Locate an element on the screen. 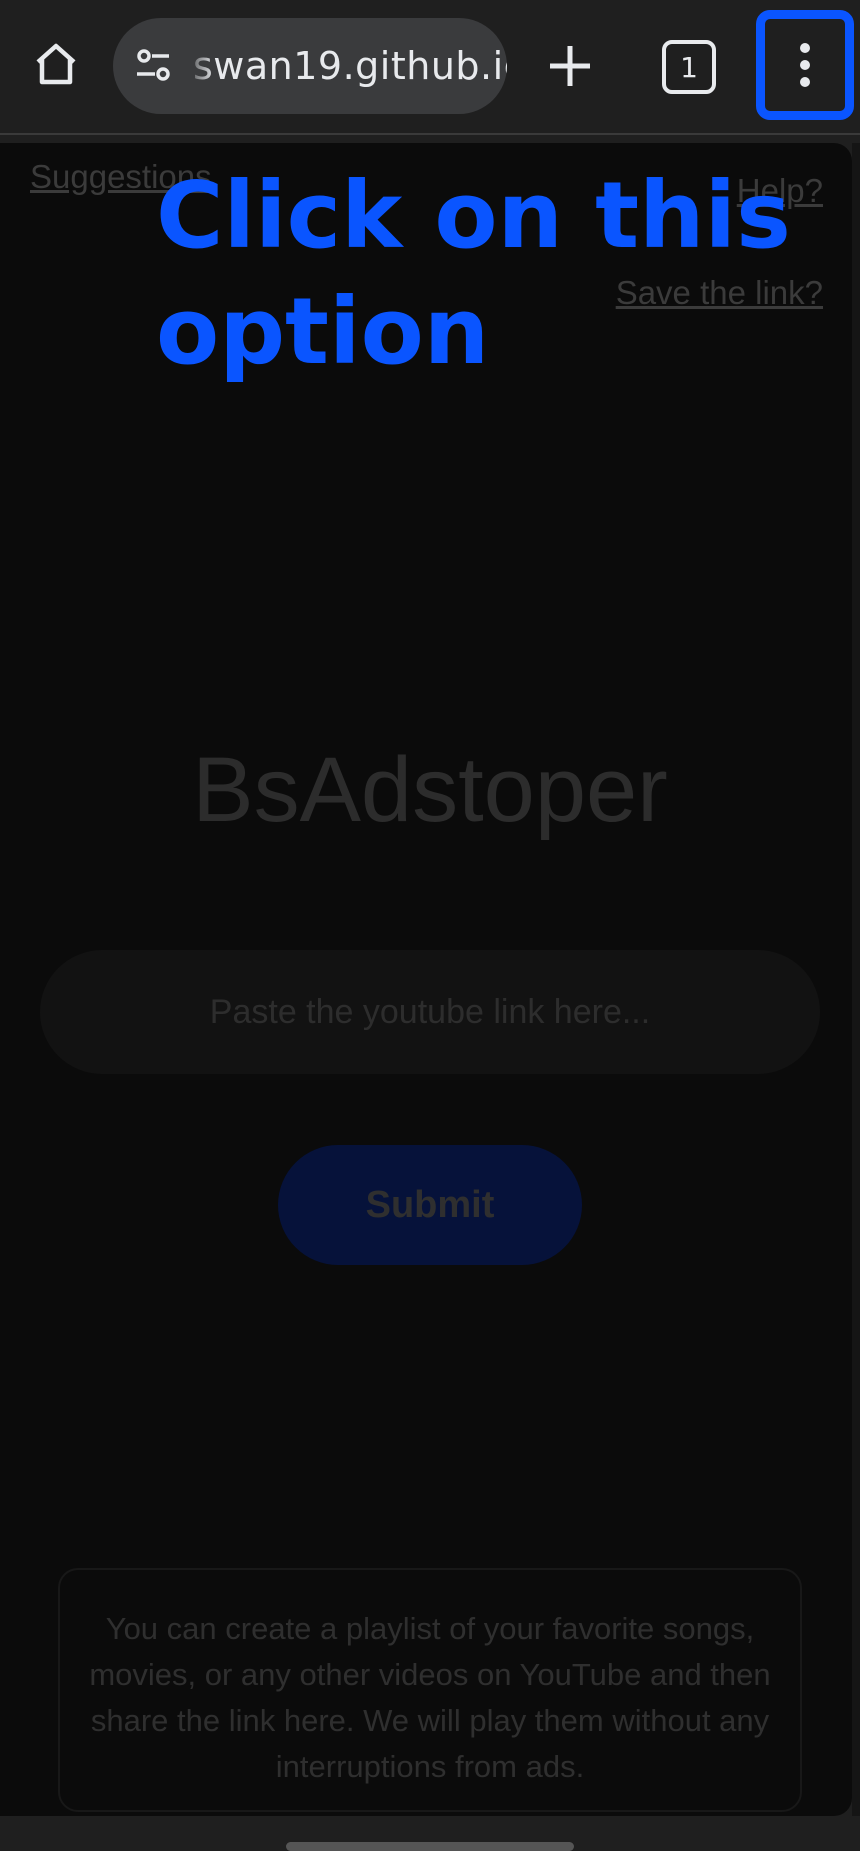 This screenshot has height=1851, width=860. more-options-button is located at coordinates (805, 65).